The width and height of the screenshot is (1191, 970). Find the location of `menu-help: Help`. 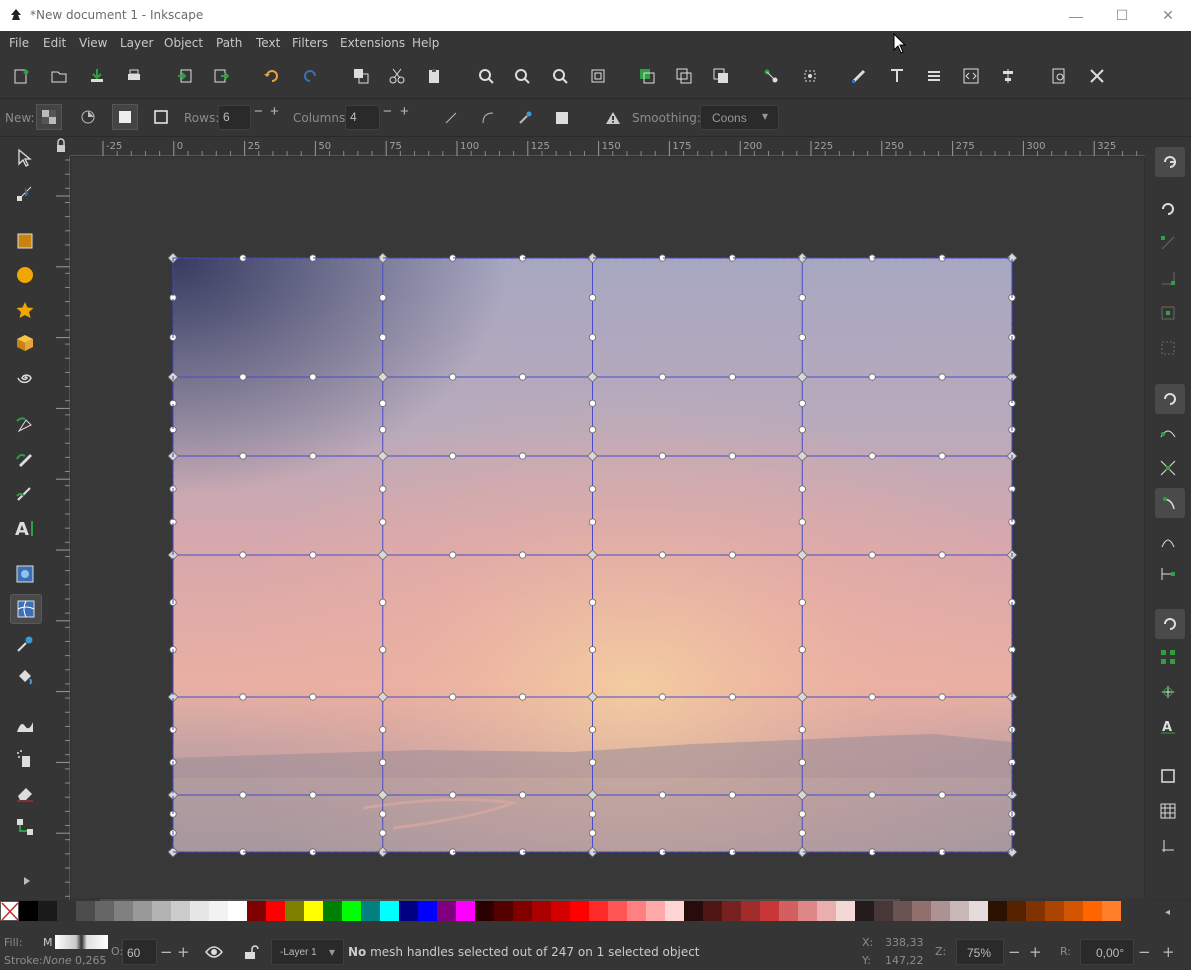

menu-help: Help is located at coordinates (425, 43).